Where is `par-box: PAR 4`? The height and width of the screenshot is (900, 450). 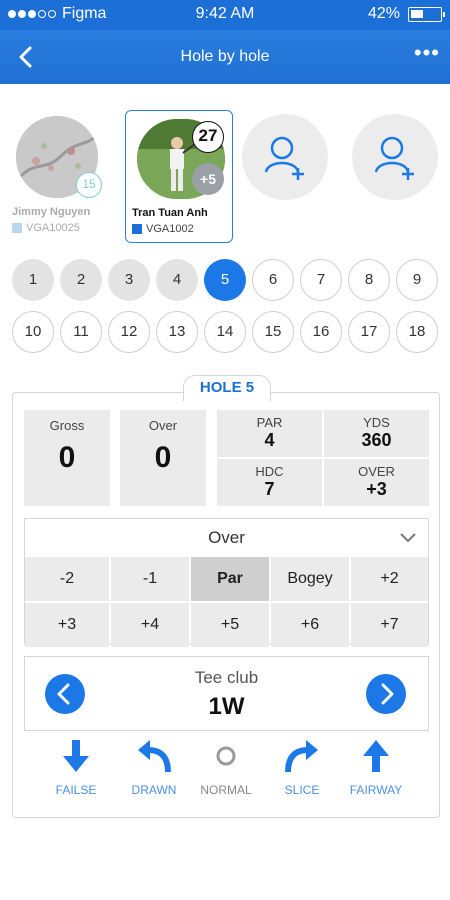
par-box: PAR 4 is located at coordinates (269, 433).